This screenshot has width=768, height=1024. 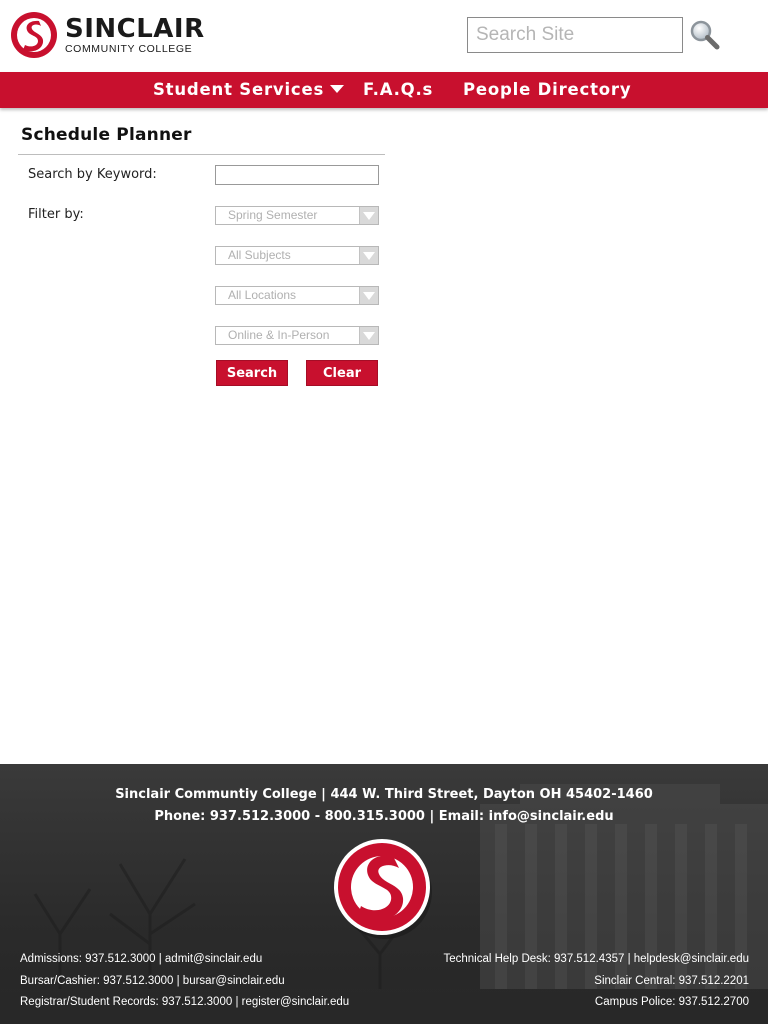 What do you see at coordinates (239, 89) in the screenshot?
I see `nav-student-services-label: Student Services` at bounding box center [239, 89].